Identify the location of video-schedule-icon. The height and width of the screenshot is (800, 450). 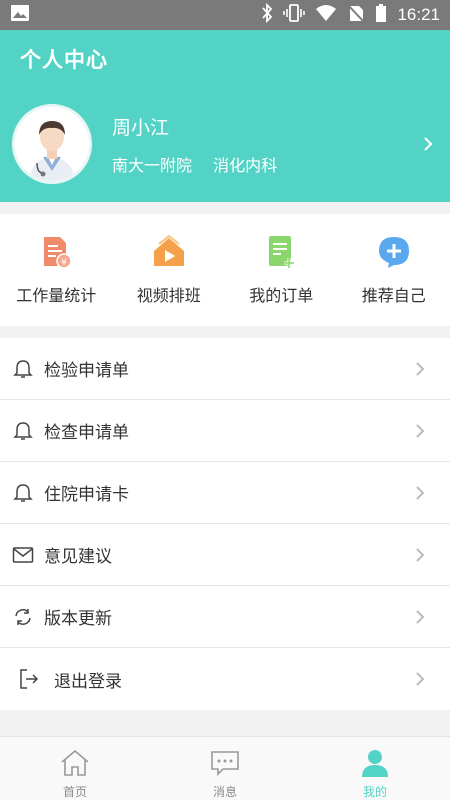
(168, 250).